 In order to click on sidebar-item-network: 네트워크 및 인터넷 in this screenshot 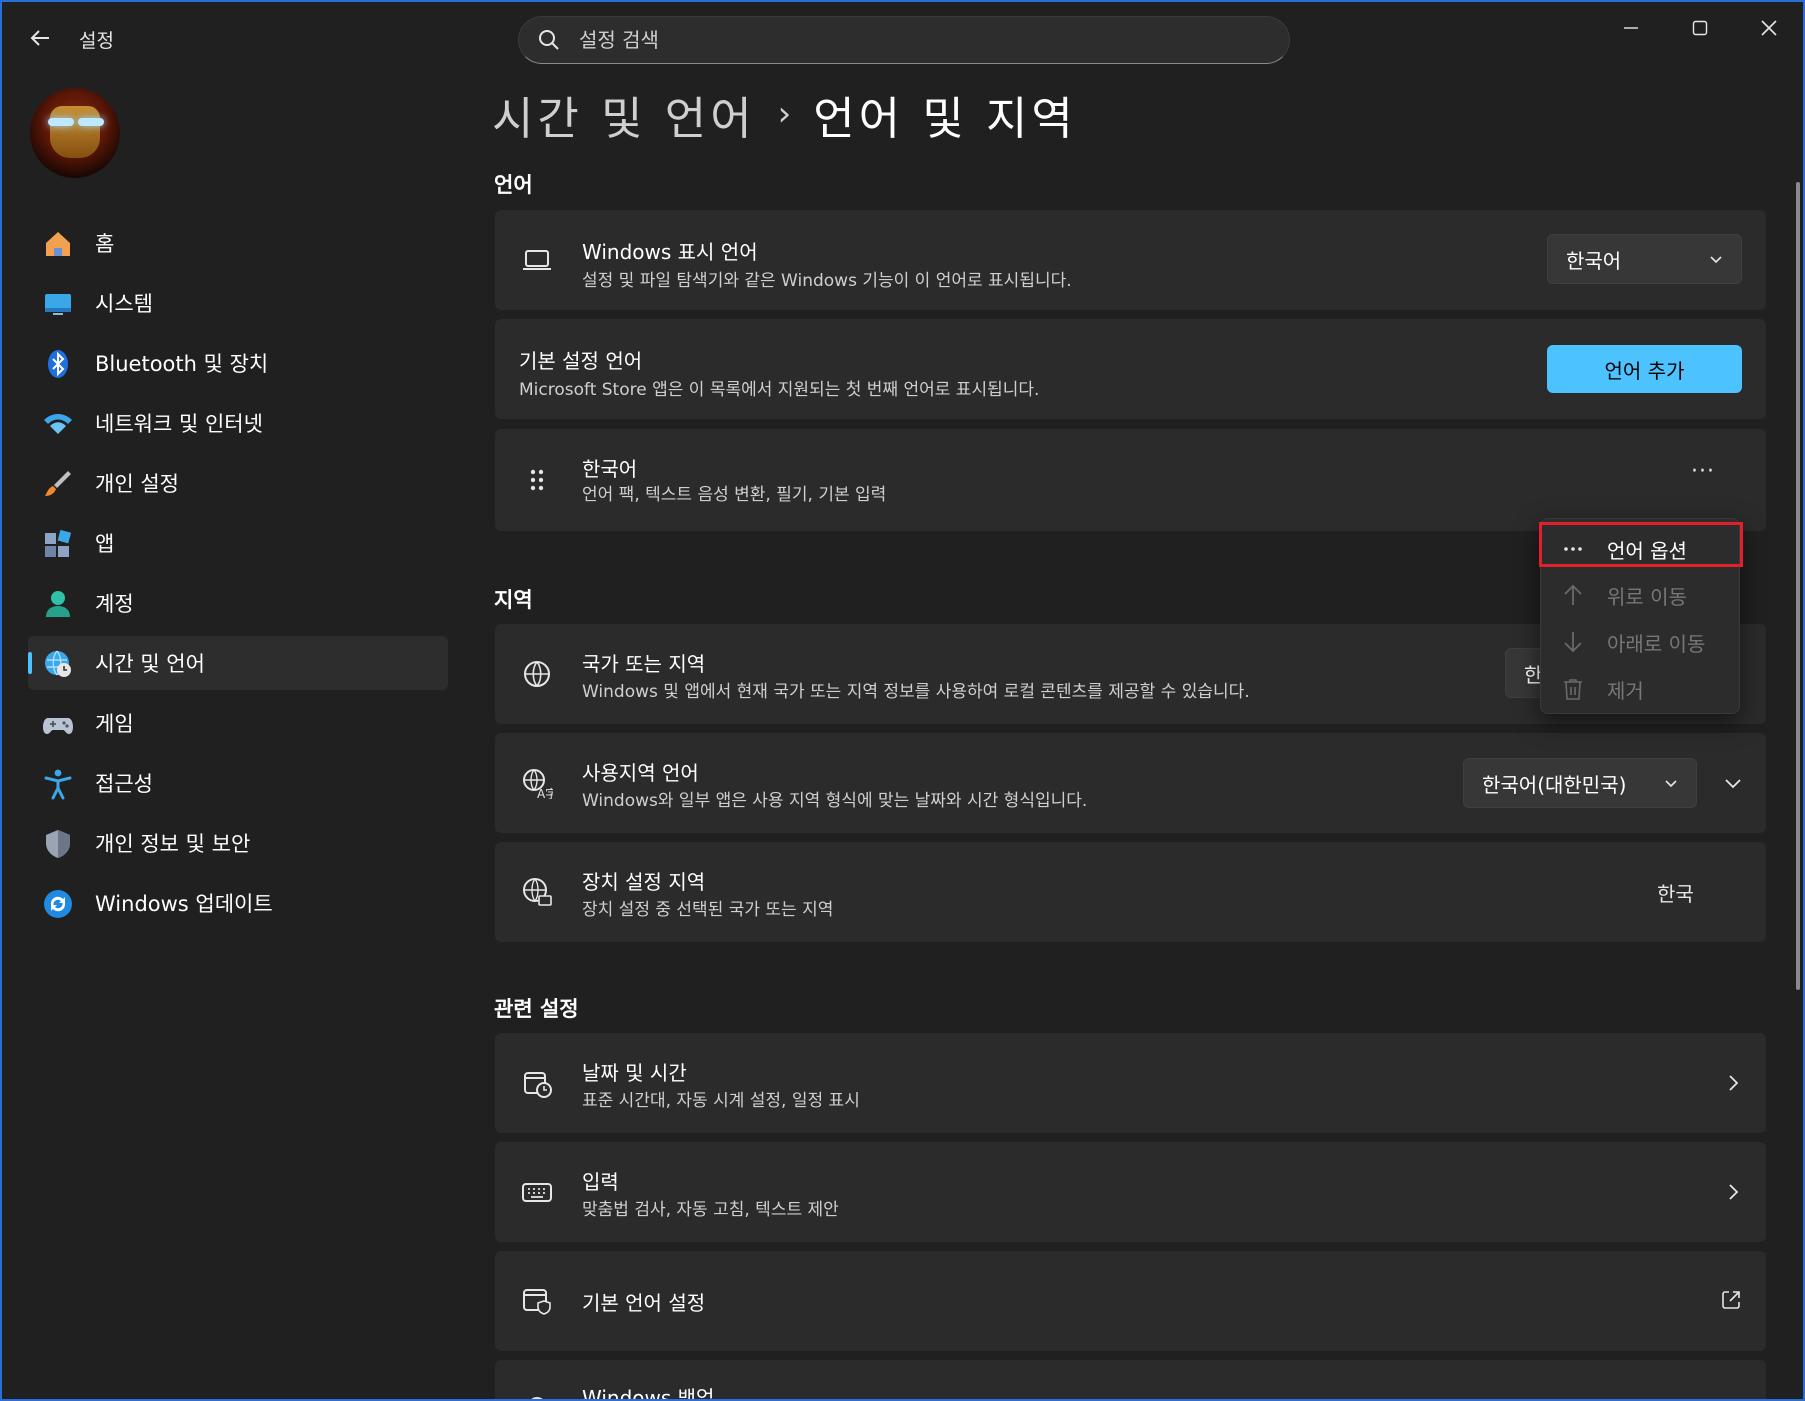, I will do `click(238, 423)`.